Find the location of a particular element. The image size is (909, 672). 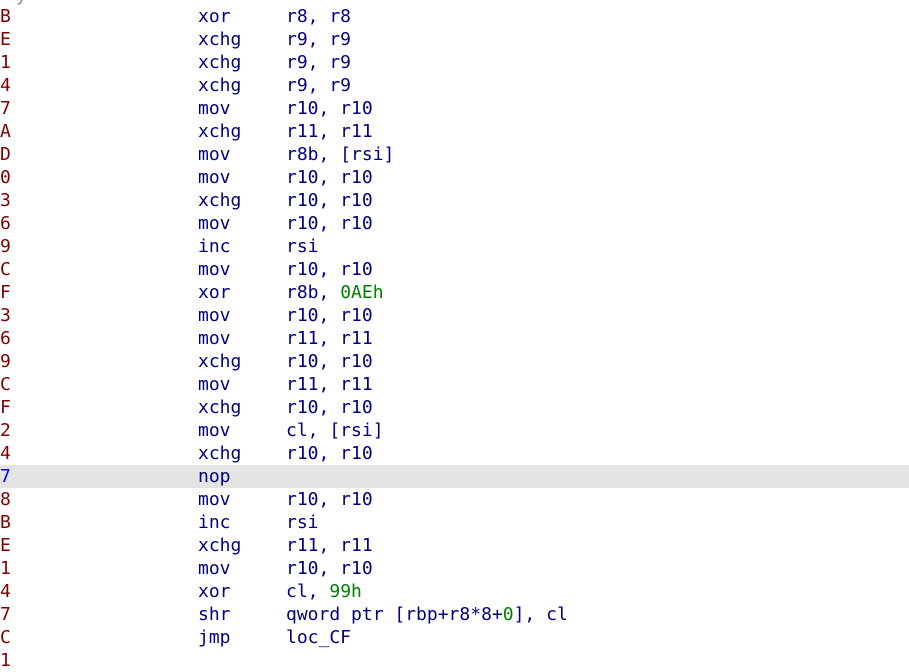

listing-row: Cmov r11, r11 is located at coordinates (454, 384).